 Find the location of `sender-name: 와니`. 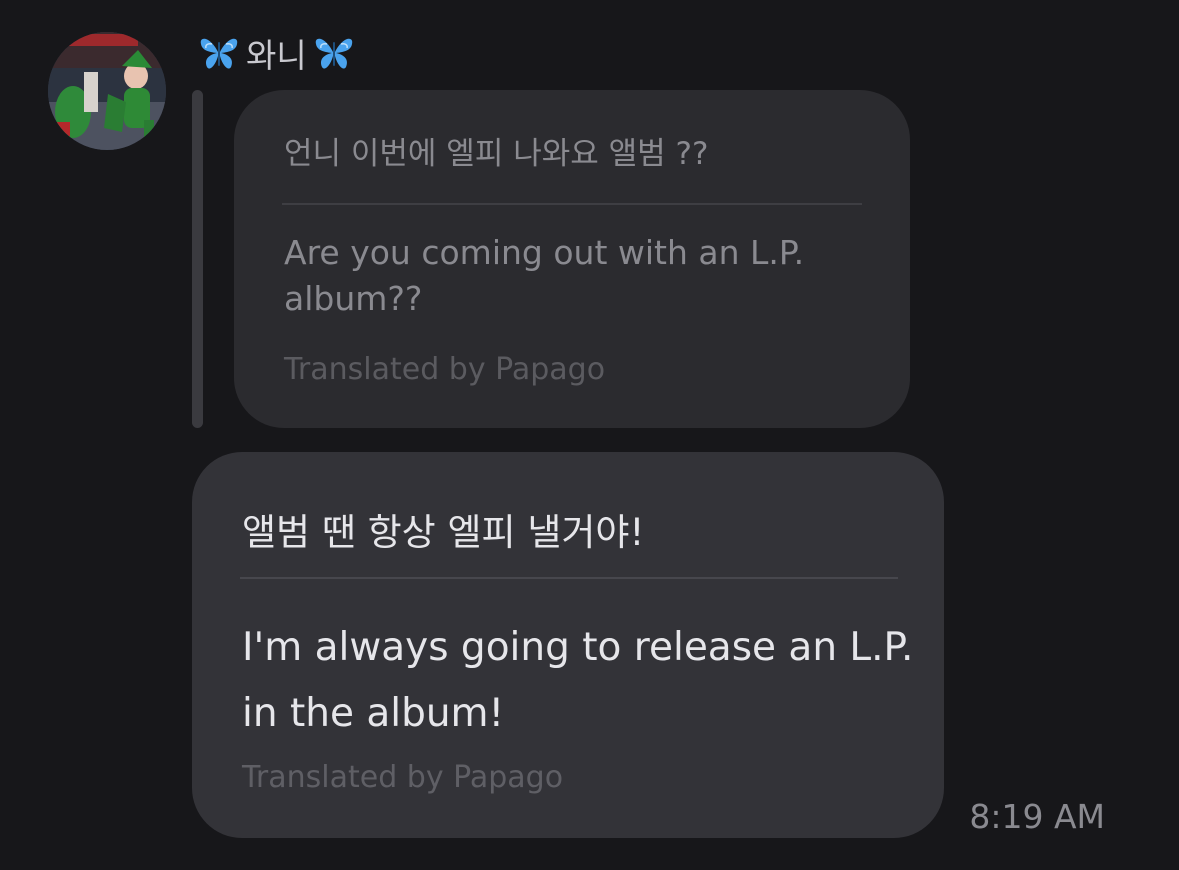

sender-name: 와니 is located at coordinates (276, 53).